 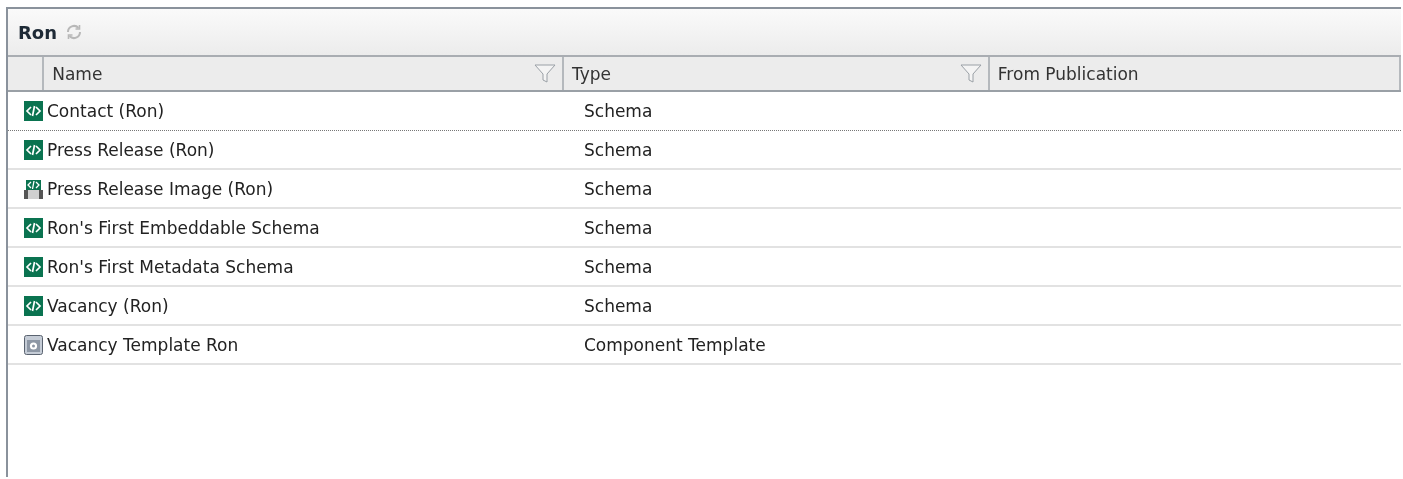 I want to click on table-cell: Contact (Ron), so click(x=106, y=111).